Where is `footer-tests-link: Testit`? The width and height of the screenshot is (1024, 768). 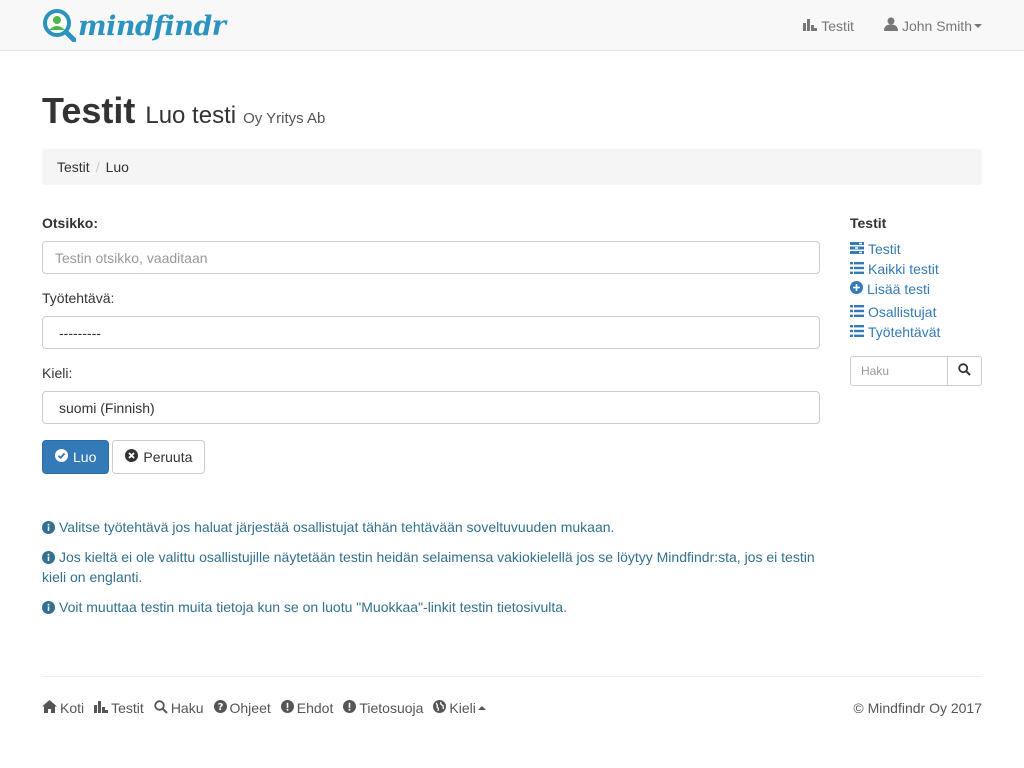 footer-tests-link: Testit is located at coordinates (119, 708).